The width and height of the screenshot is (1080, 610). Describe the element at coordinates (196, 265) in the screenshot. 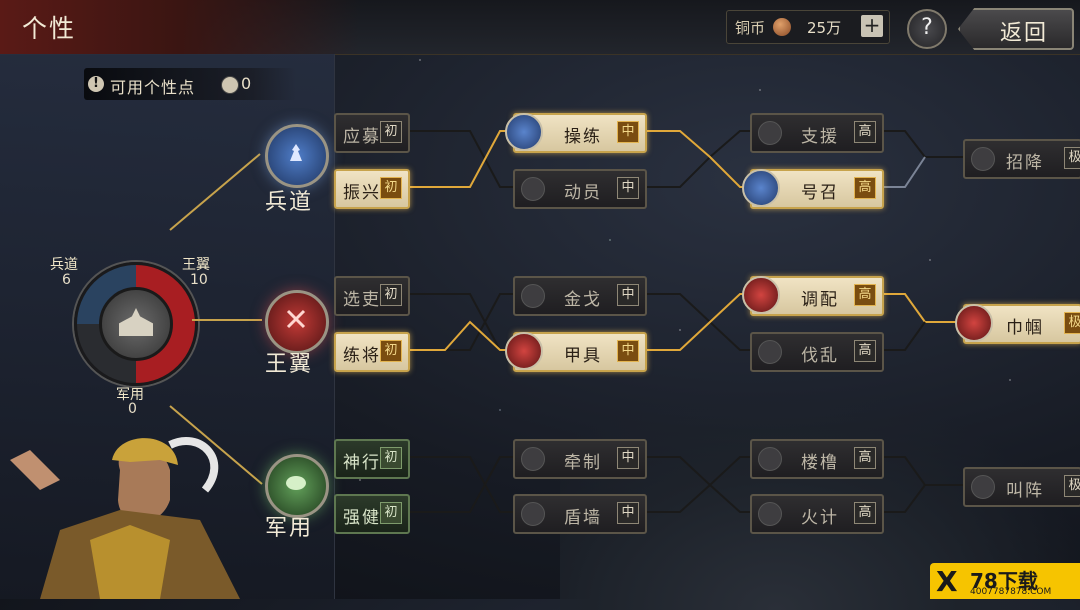

I see `stat-label-wangyi: 王翼` at that location.